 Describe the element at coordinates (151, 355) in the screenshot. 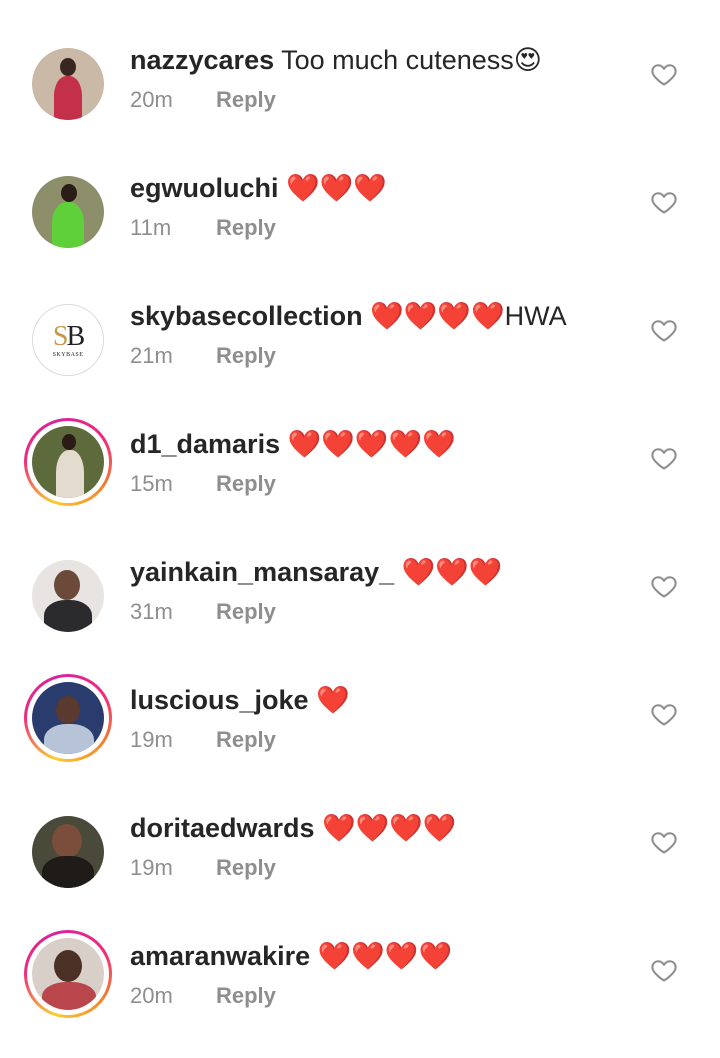

I see `comment-time: 21m` at that location.